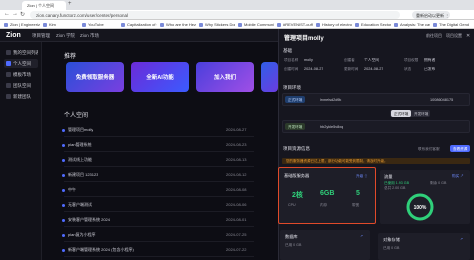 The width and height of the screenshot is (474, 260). What do you see at coordinates (158, 205) in the screenshot?
I see `project-row: 无客户端测试 2024-08-06` at bounding box center [158, 205].